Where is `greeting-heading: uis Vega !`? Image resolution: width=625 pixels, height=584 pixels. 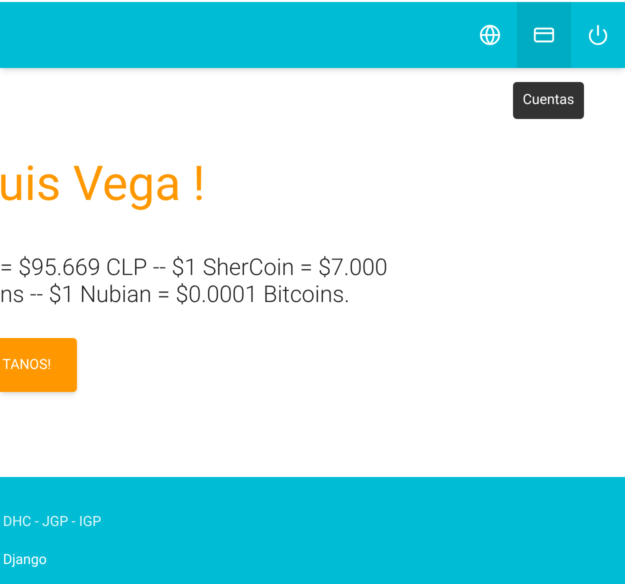 greeting-heading: uis Vega ! is located at coordinates (103, 184).